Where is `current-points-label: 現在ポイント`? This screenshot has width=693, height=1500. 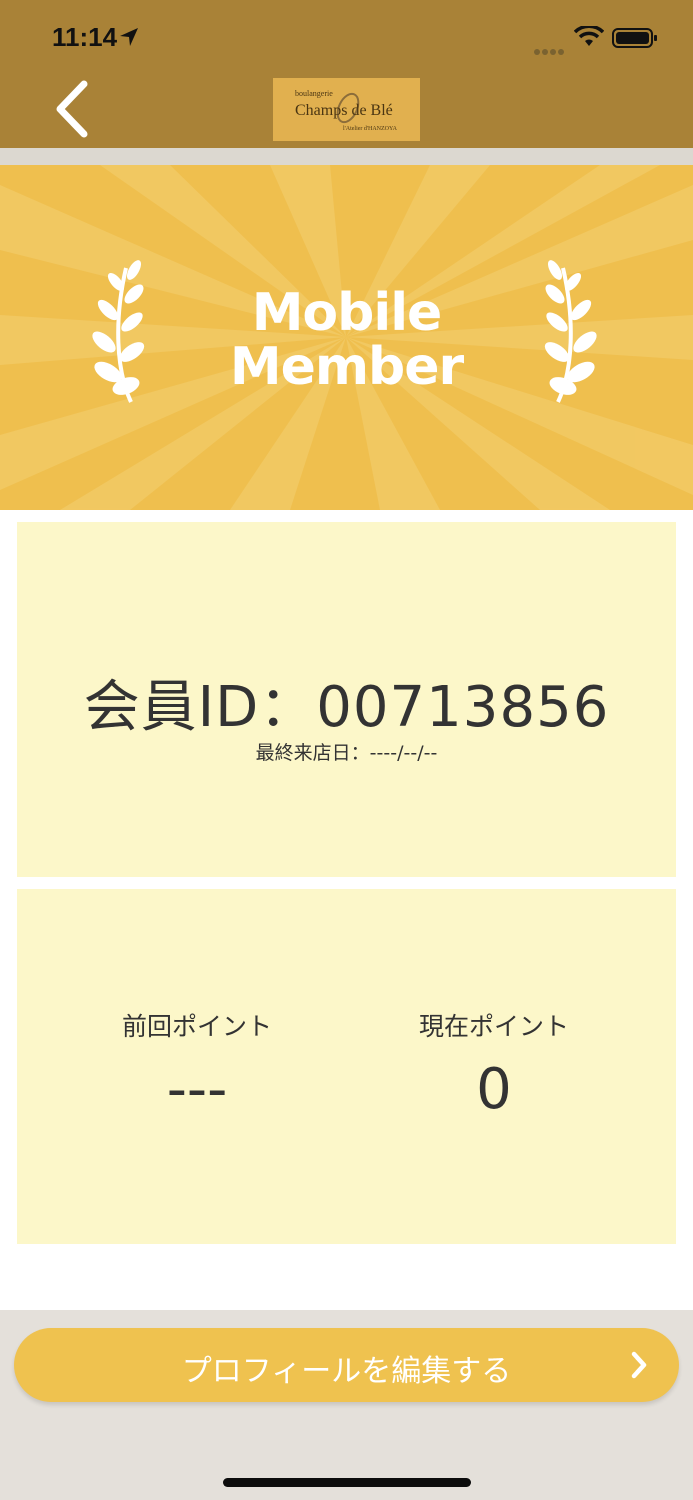
current-points-label: 現在ポイント is located at coordinates (493, 1026).